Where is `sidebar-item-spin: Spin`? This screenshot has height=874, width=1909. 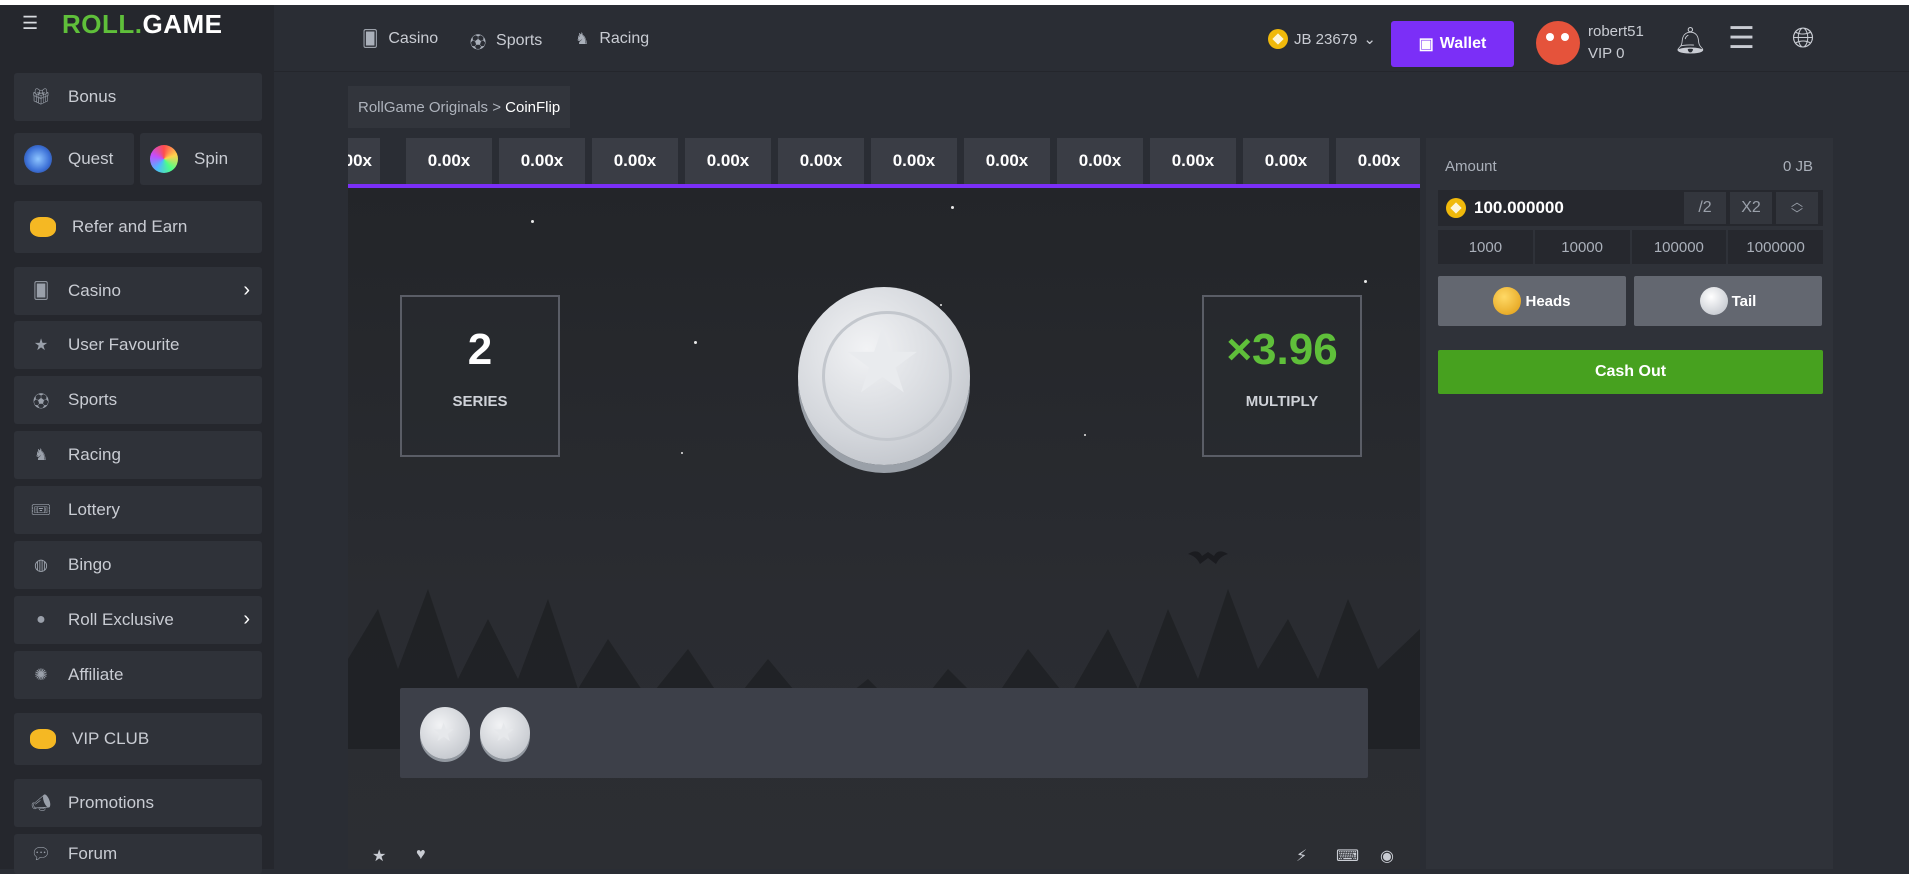
sidebar-item-spin: Spin is located at coordinates (201, 159).